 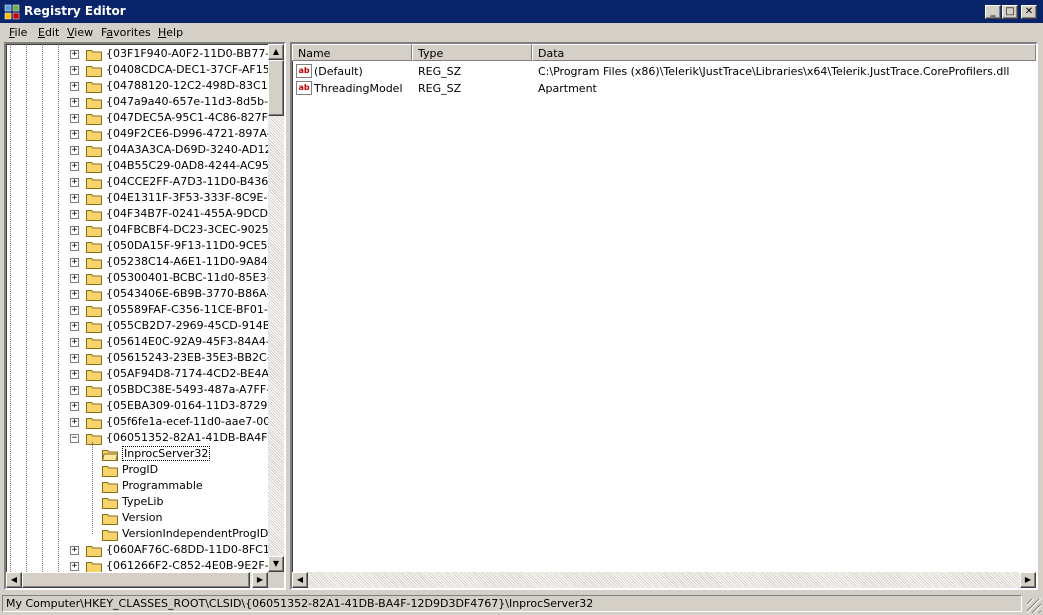 I want to click on tree-item: + {05300401-BCBC-11d0-85E3-00C, so click(x=145, y=278).